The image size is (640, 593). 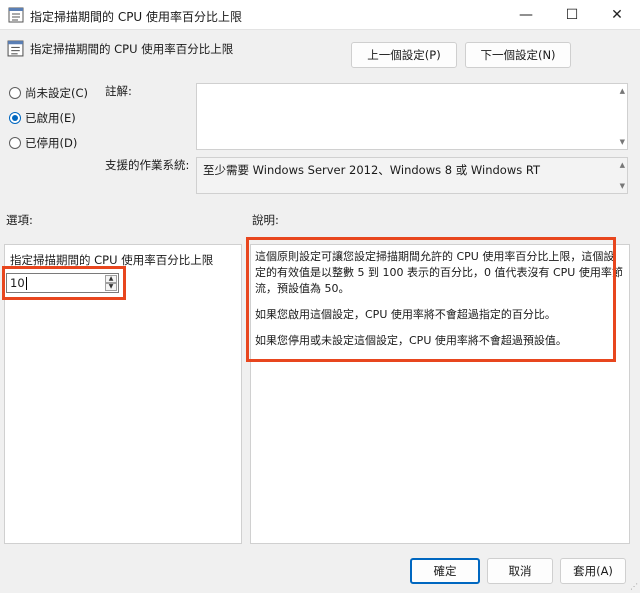 What do you see at coordinates (51, 143) in the screenshot?
I see `radio-label: 已停用(D)` at bounding box center [51, 143].